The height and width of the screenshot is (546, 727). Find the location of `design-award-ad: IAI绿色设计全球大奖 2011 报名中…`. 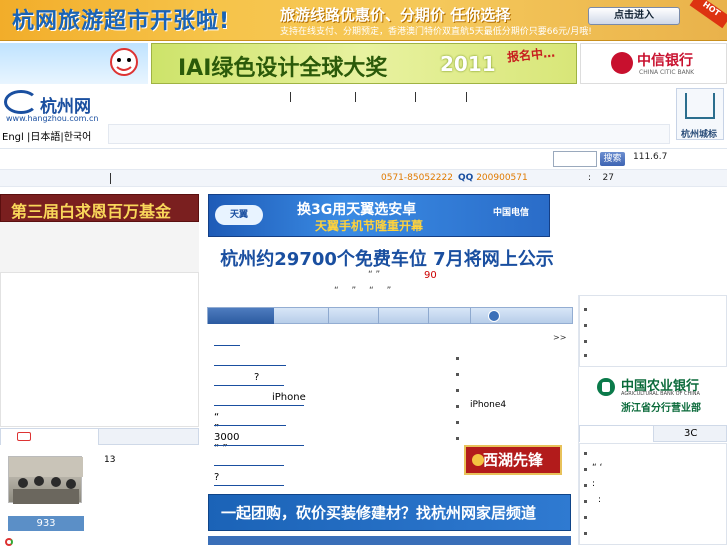

design-award-ad: IAI绿色设计全球大奖 2011 报名中… is located at coordinates (364, 63).